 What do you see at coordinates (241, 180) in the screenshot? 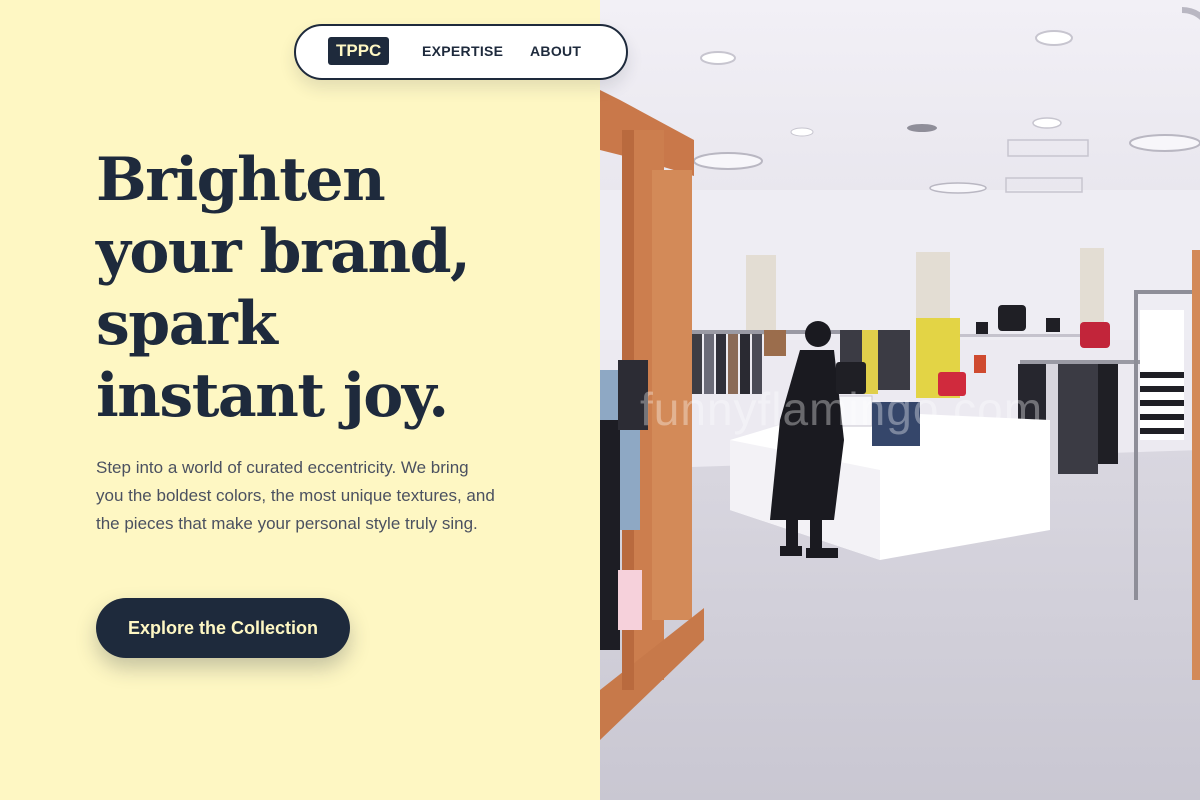
I see `headline-line: Brighten` at bounding box center [241, 180].